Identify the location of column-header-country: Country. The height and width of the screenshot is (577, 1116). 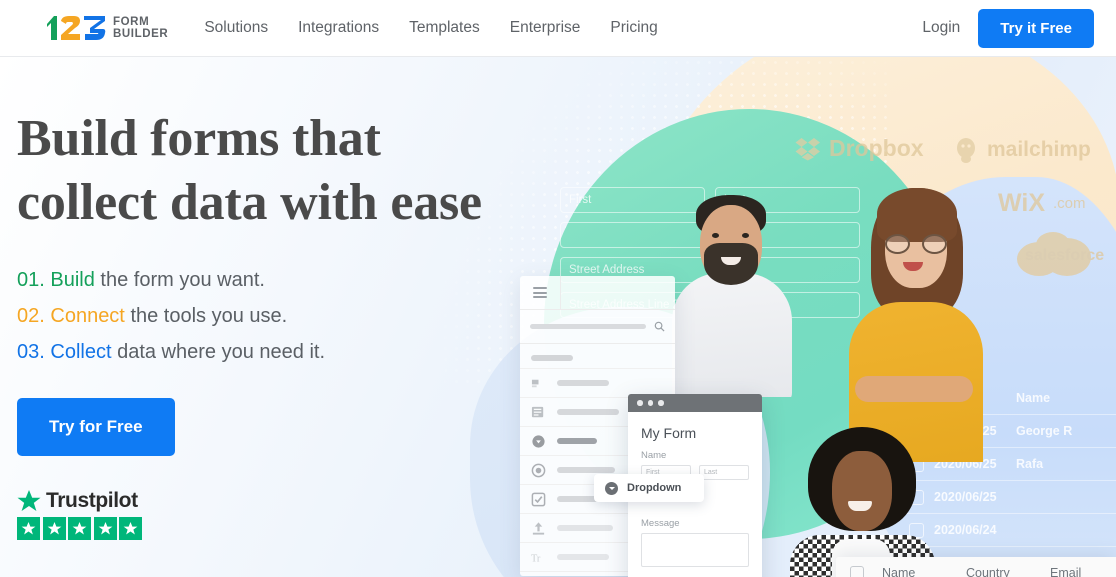
(988, 571).